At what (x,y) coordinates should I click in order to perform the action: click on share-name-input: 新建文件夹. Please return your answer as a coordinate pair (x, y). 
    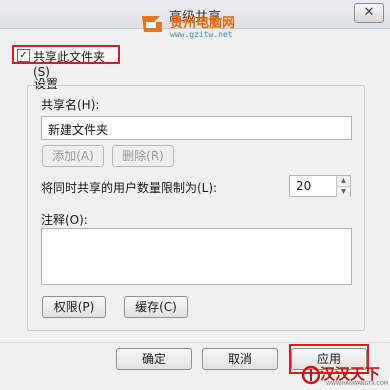
    Looking at the image, I should click on (196, 128).